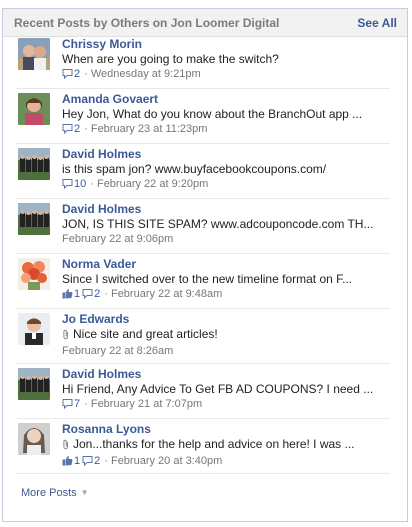 The image size is (412, 527). What do you see at coordinates (226, 429) in the screenshot?
I see `post-author: Rosanna Lyons` at bounding box center [226, 429].